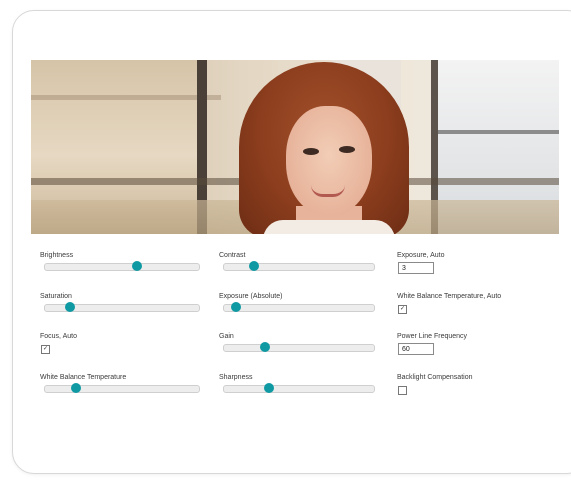 This screenshot has height=481, width=571. I want to click on control-gain: Gain, so click(297, 342).